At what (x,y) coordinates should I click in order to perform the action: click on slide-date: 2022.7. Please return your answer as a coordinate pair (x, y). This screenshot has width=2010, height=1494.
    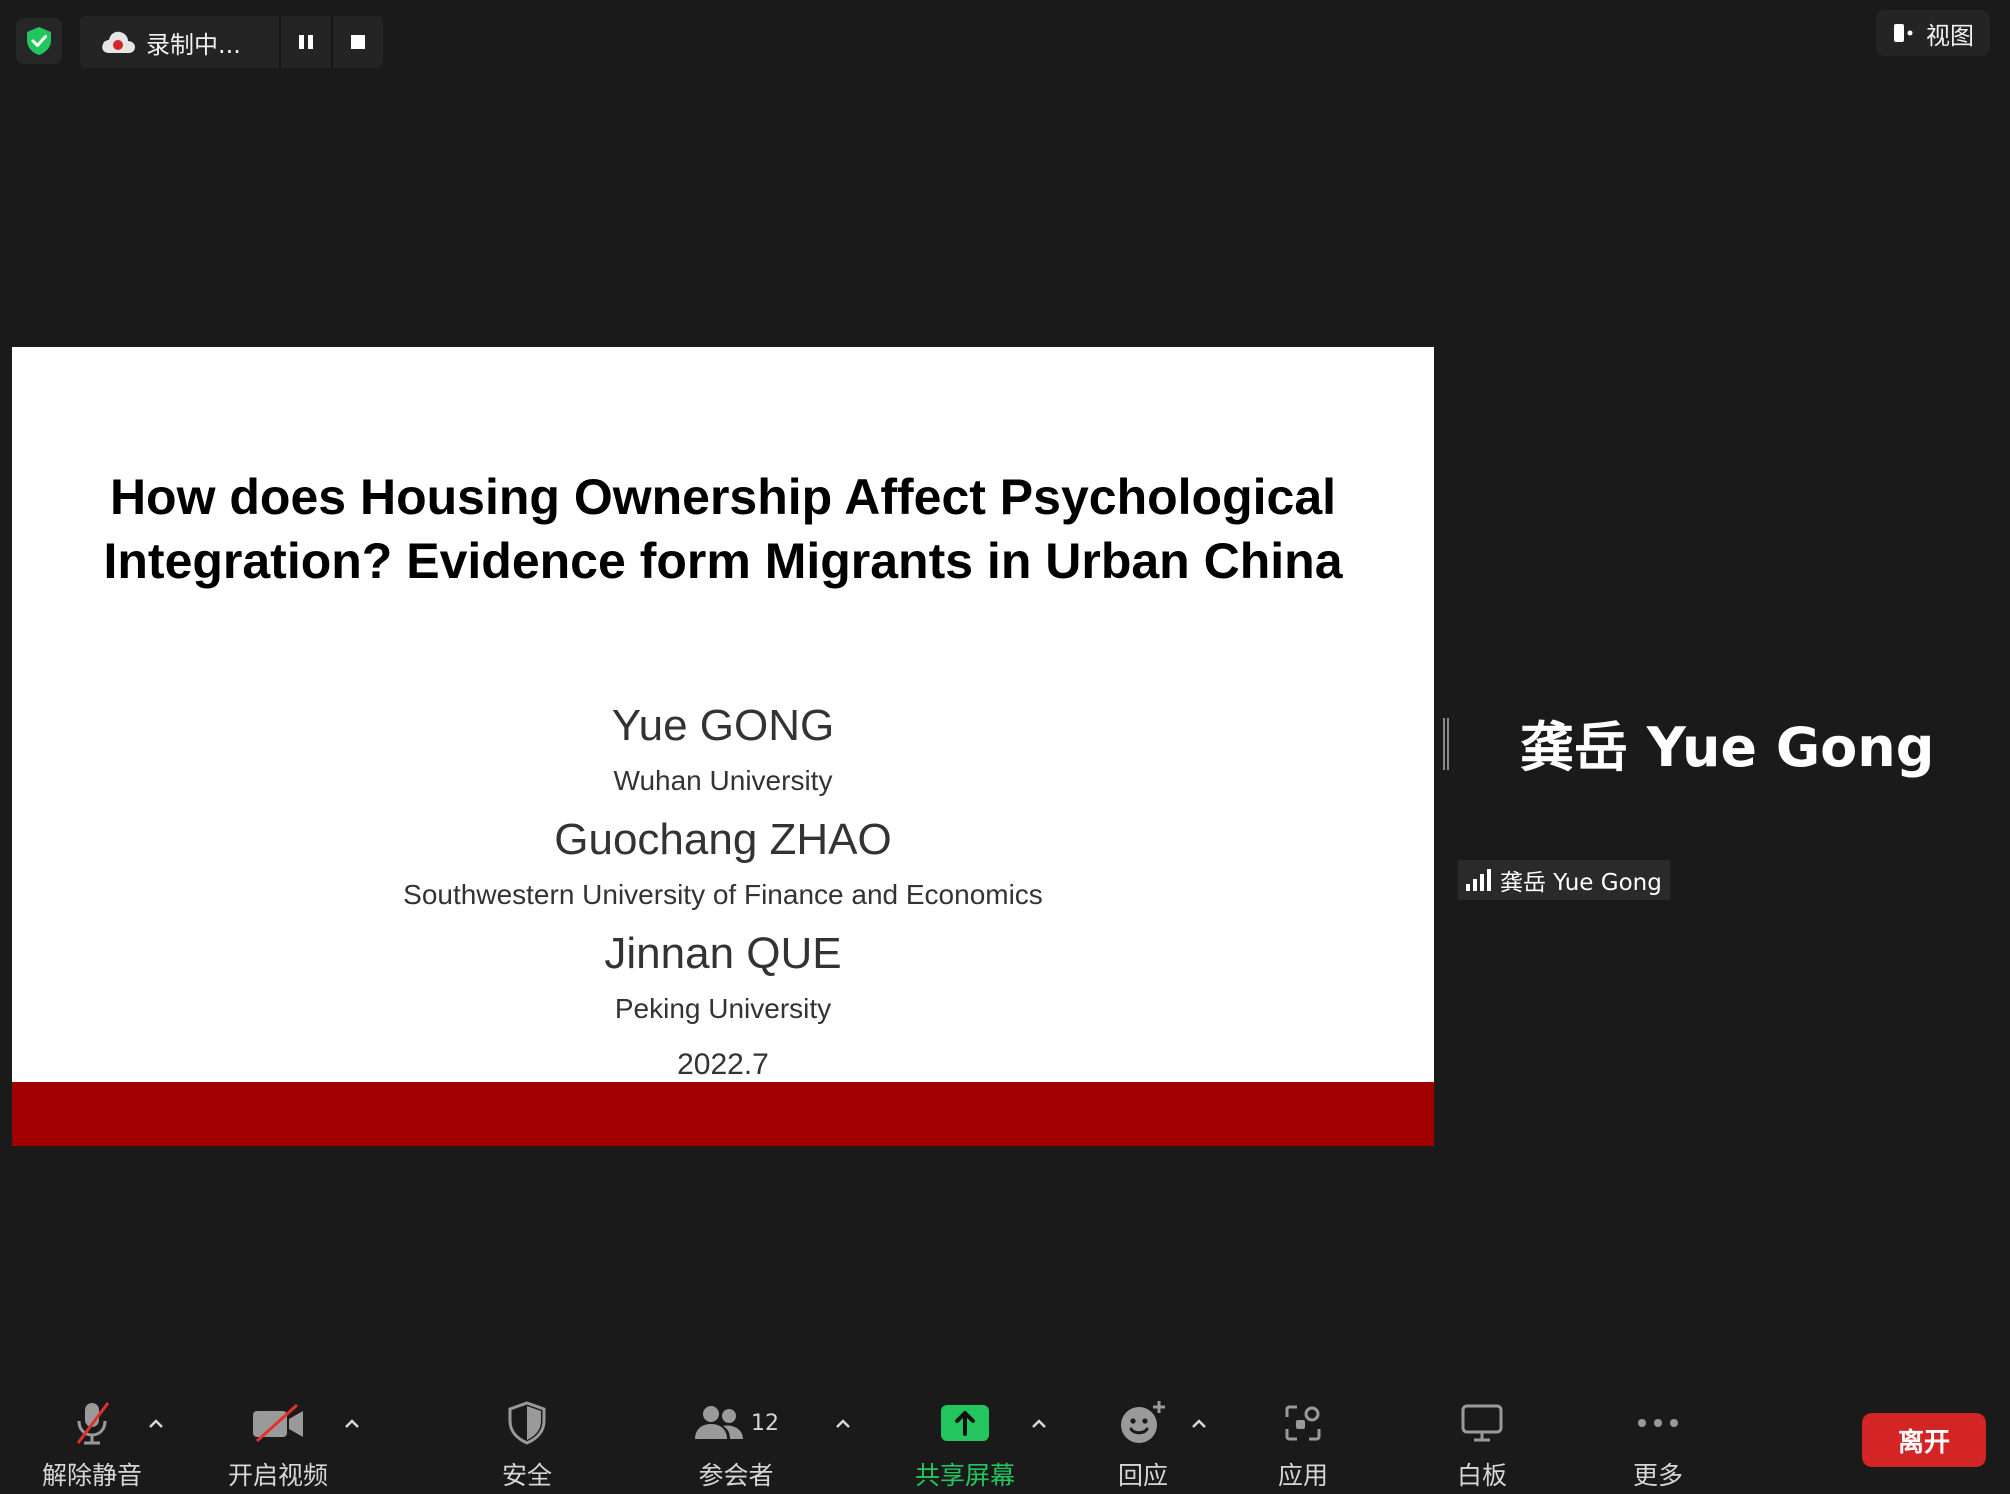
    Looking at the image, I should click on (723, 1064).